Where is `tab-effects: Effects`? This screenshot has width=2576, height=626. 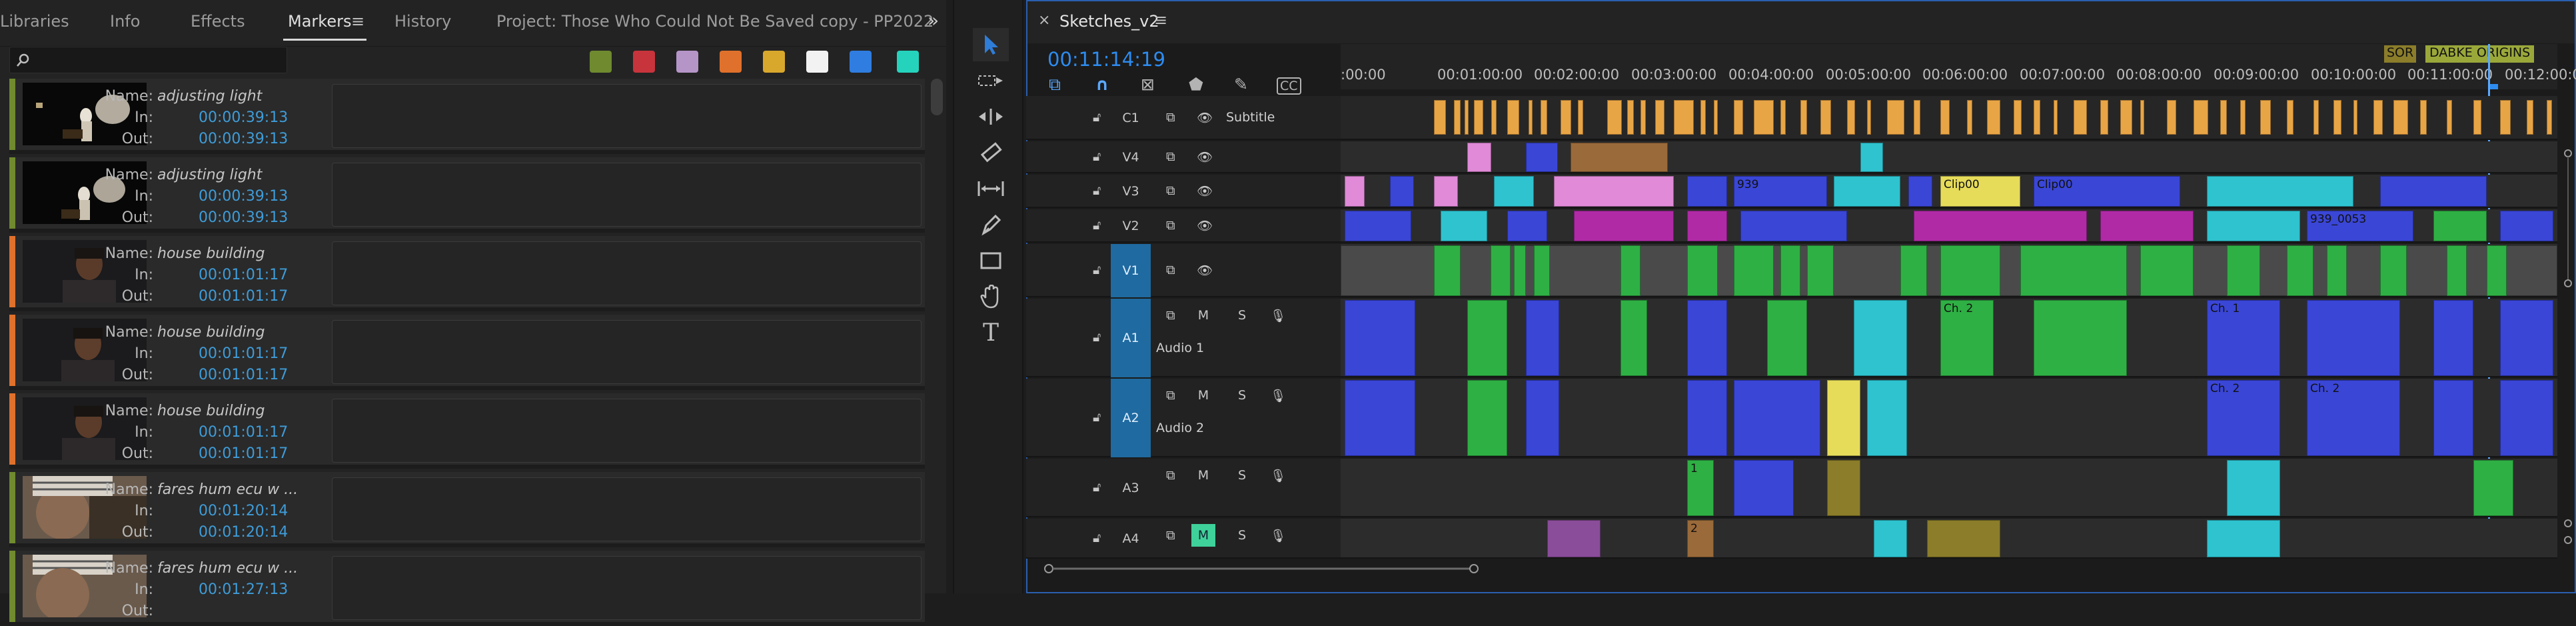
tab-effects: Effects is located at coordinates (218, 21).